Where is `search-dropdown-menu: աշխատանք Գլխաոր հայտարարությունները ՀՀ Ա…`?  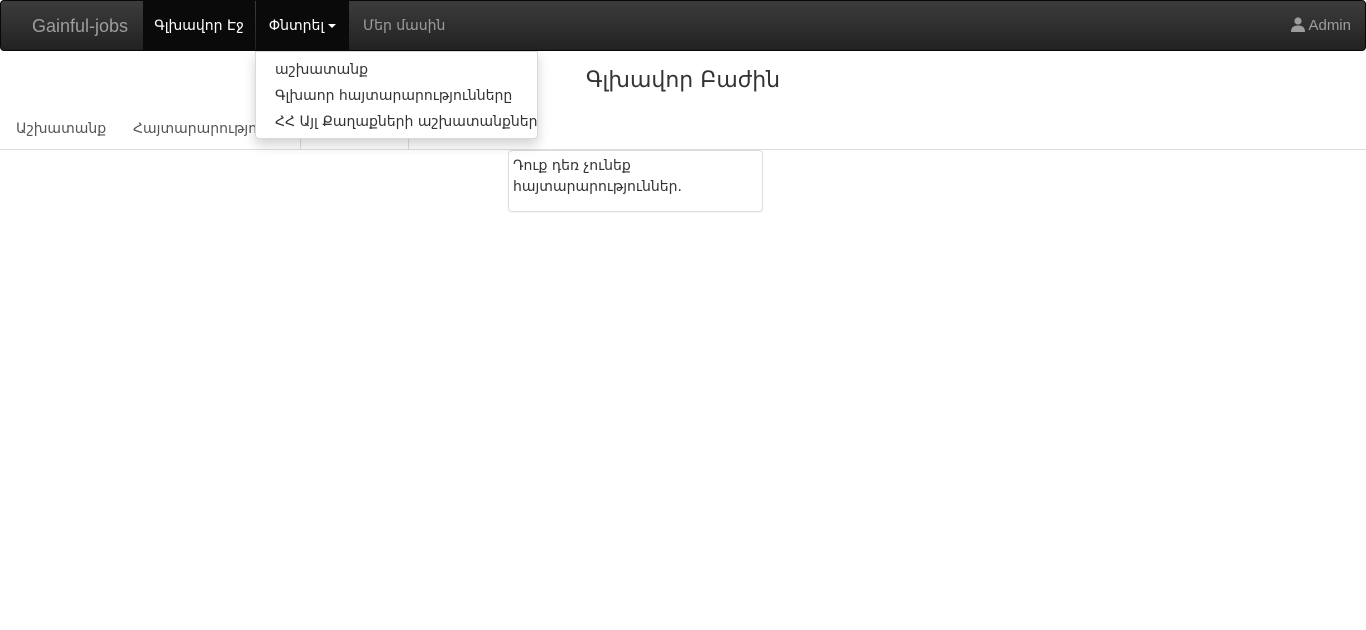
search-dropdown-menu: աշխատանք Գլխաոր հայտարարությունները ՀՀ Ա… is located at coordinates (396, 95).